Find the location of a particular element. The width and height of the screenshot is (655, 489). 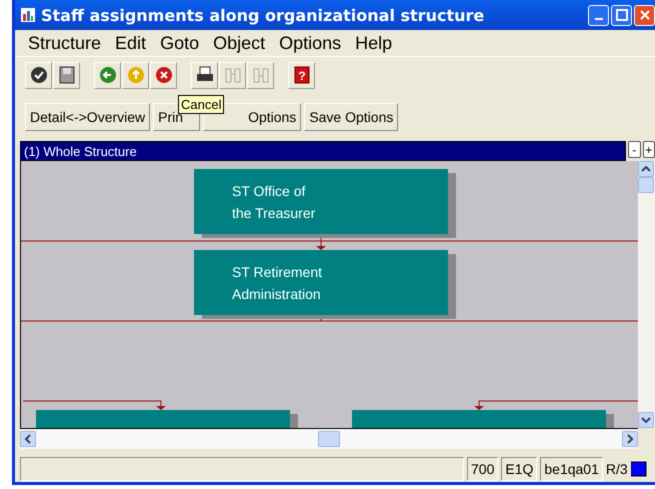

scroll-left-icon is located at coordinates (28, 439).